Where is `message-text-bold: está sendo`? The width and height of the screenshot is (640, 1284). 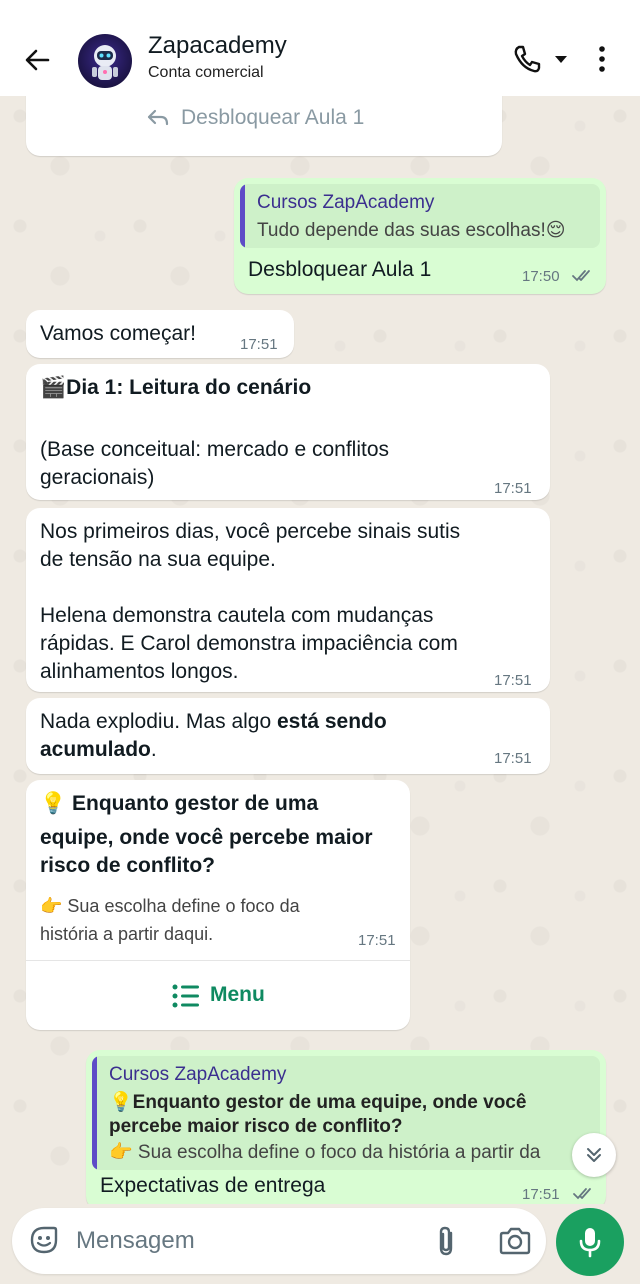 message-text-bold: está sendo is located at coordinates (331, 721).